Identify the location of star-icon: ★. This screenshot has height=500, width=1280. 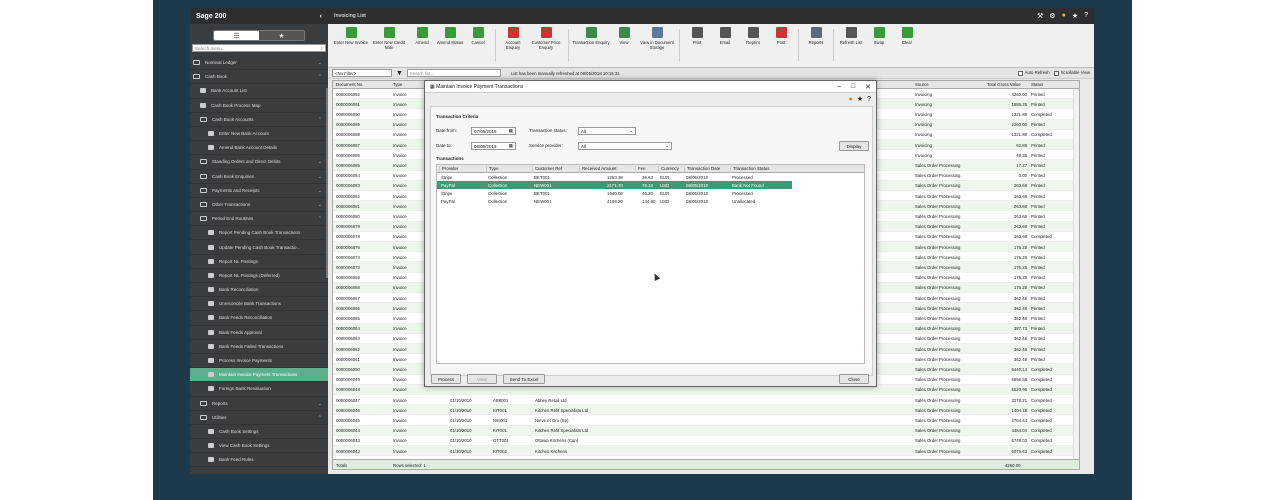
(1075, 16).